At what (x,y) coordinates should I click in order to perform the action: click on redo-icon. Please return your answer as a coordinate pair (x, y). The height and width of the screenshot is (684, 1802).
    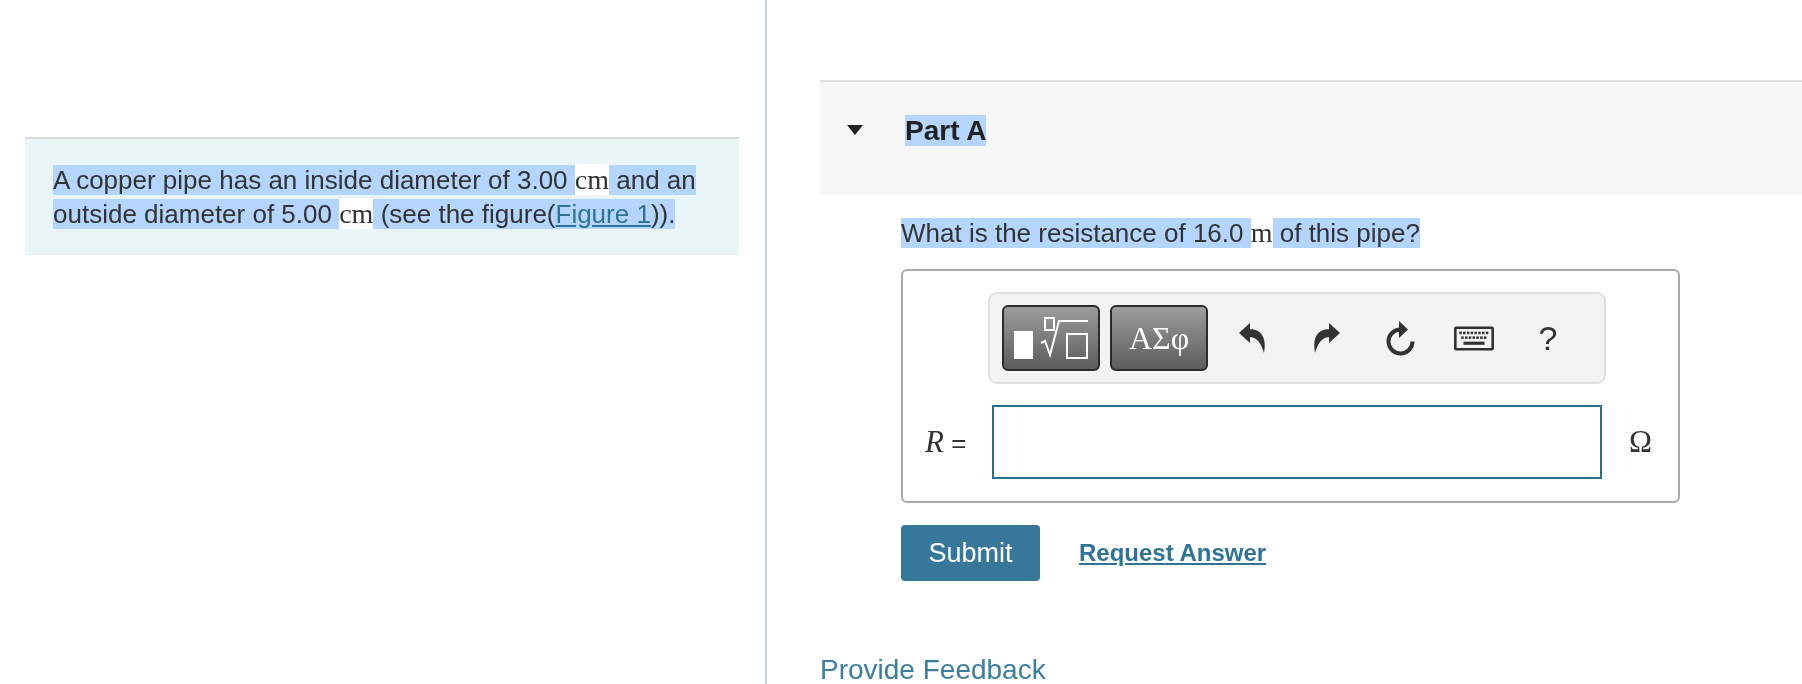
    Looking at the image, I should click on (1326, 338).